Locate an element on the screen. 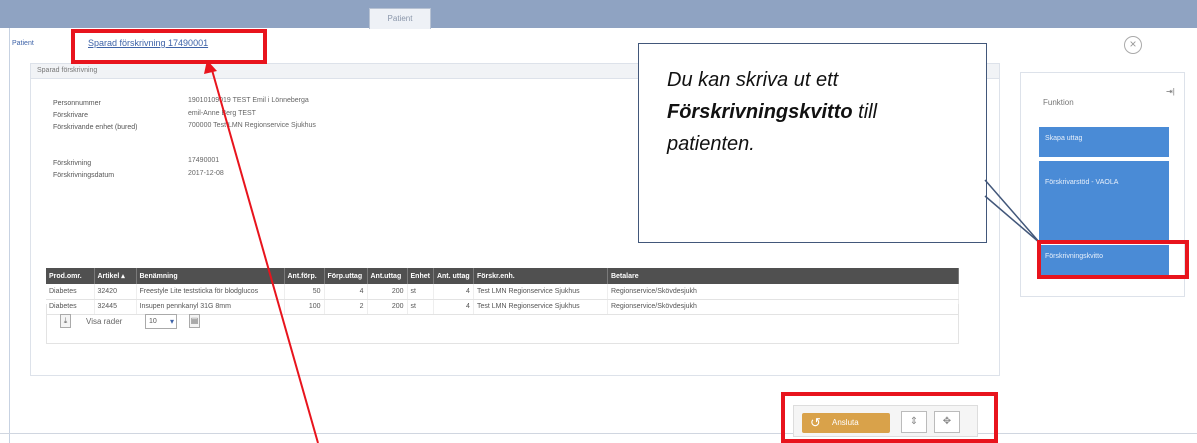  callout-line-1: Du kan skriva ut ett is located at coordinates (753, 80).